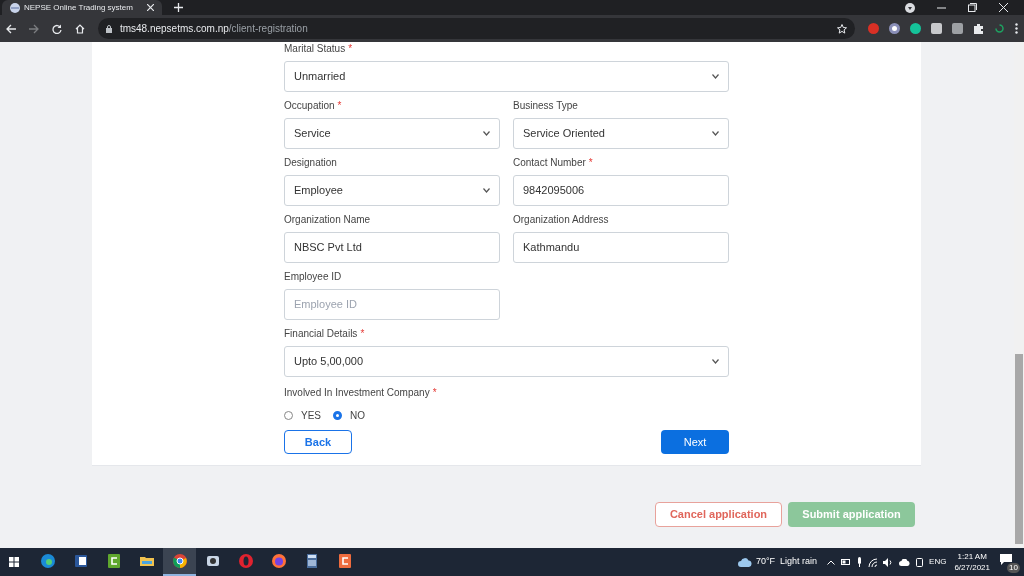 The width and height of the screenshot is (1024, 576). I want to click on field-label: Designation, so click(311, 162).